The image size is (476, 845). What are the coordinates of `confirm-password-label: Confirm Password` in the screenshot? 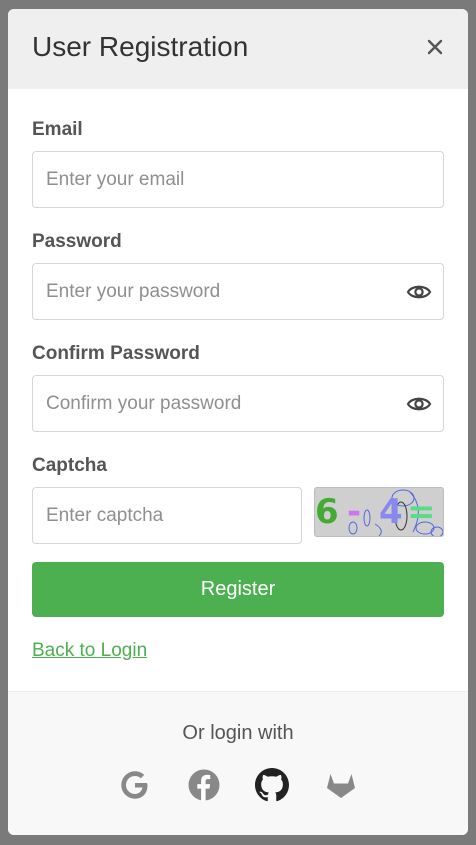 It's located at (116, 353).